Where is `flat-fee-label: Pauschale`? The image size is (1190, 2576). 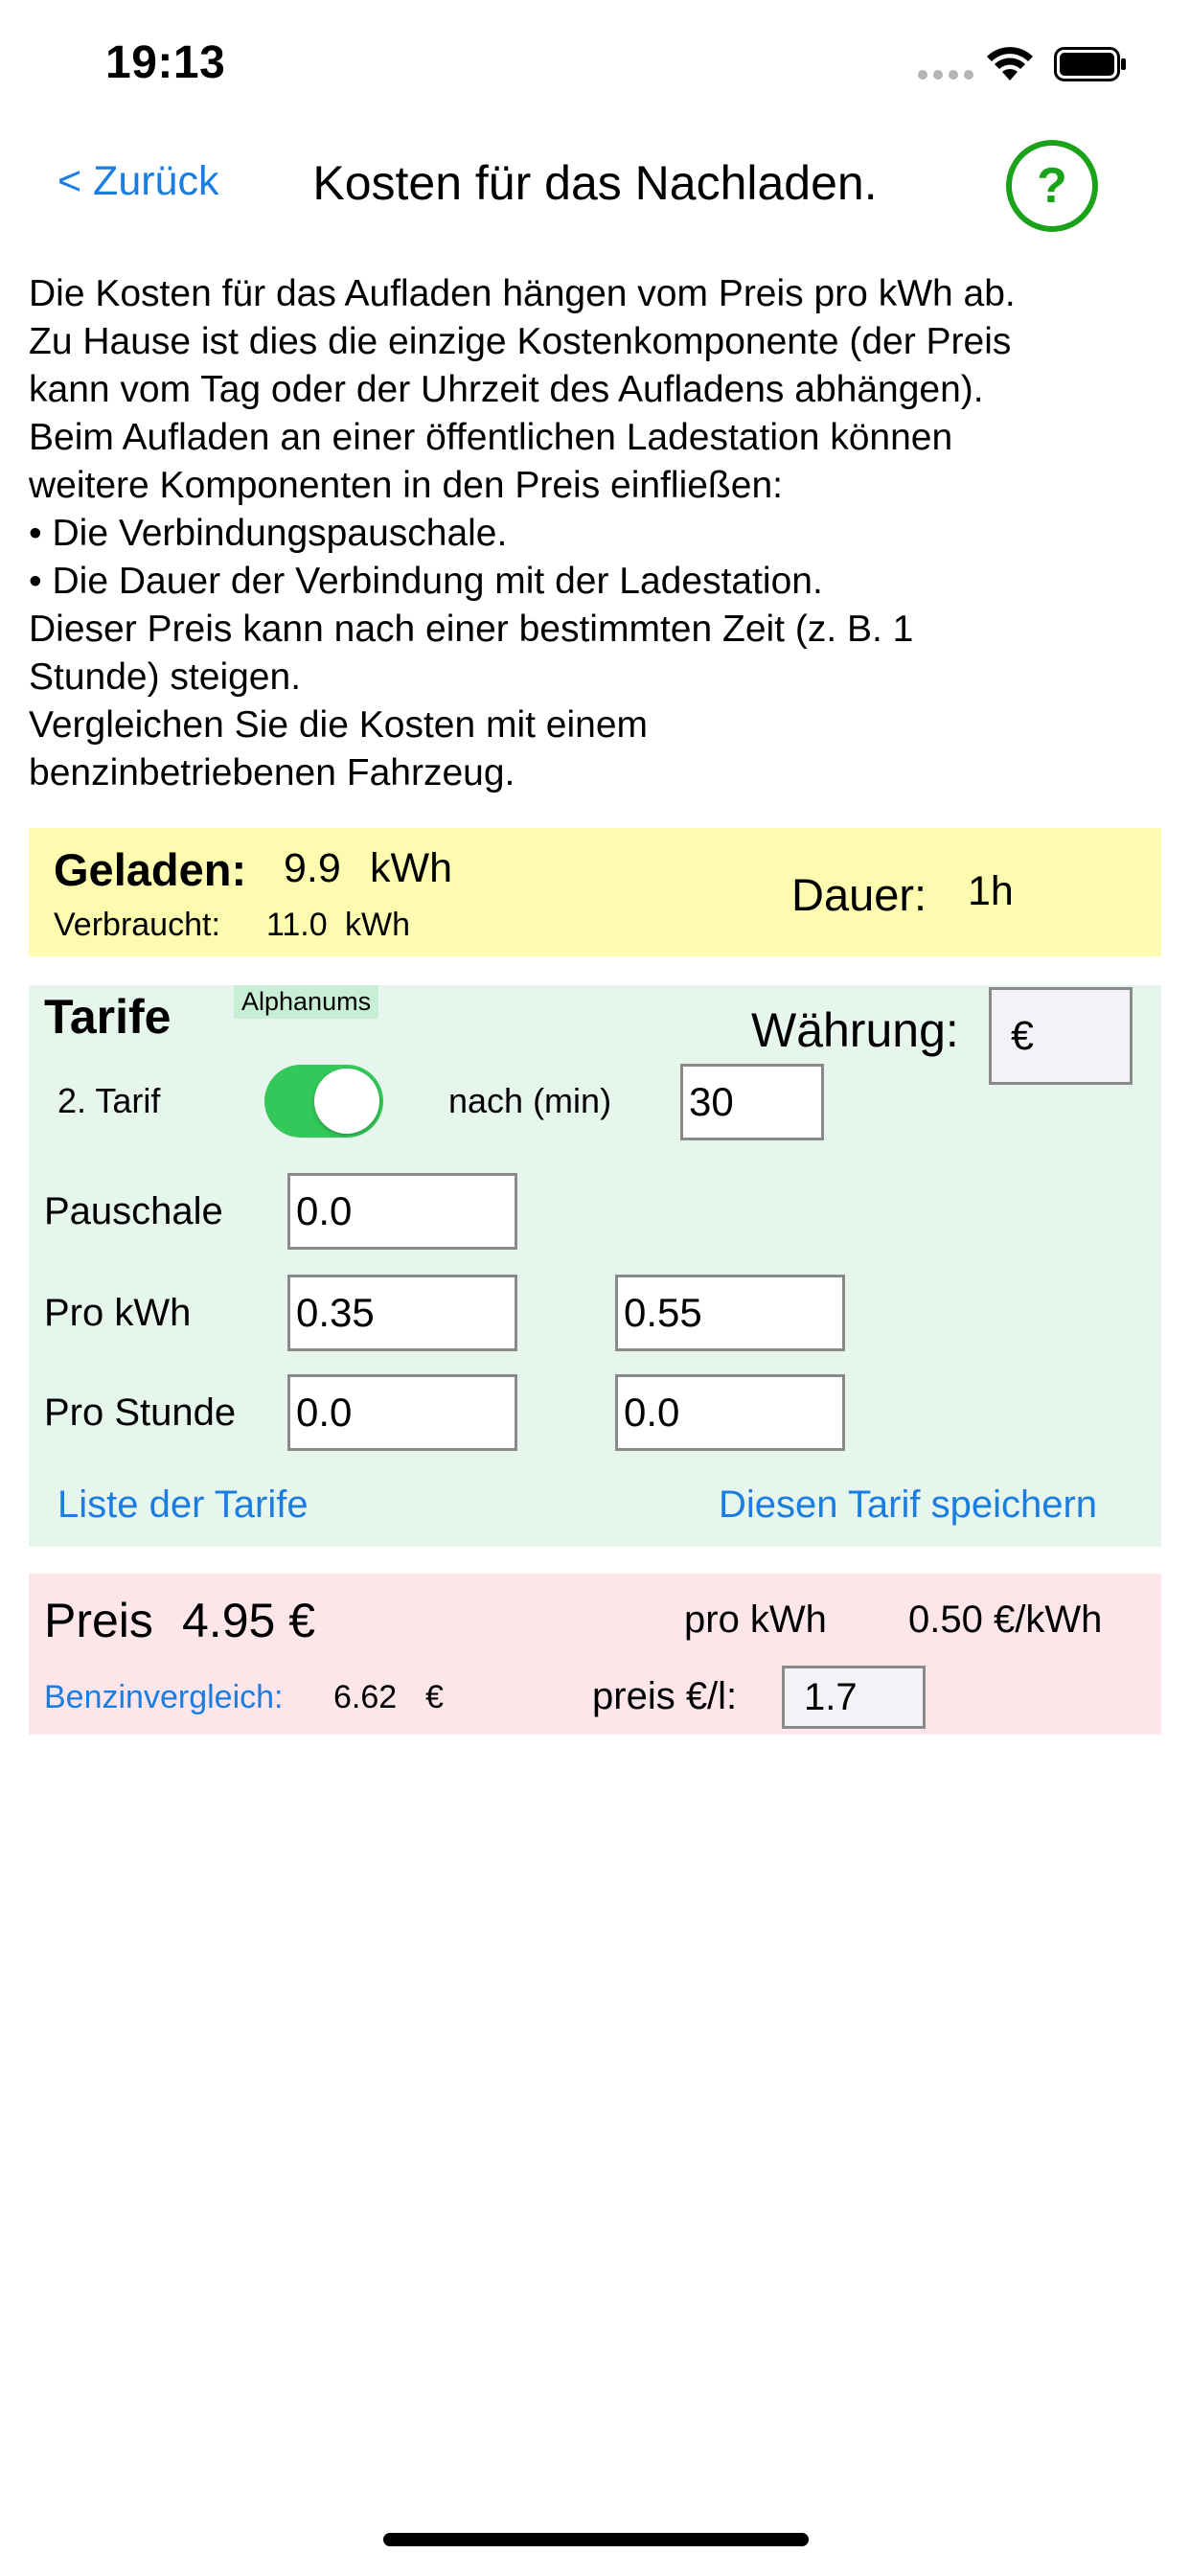
flat-fee-label: Pauschale is located at coordinates (133, 1211).